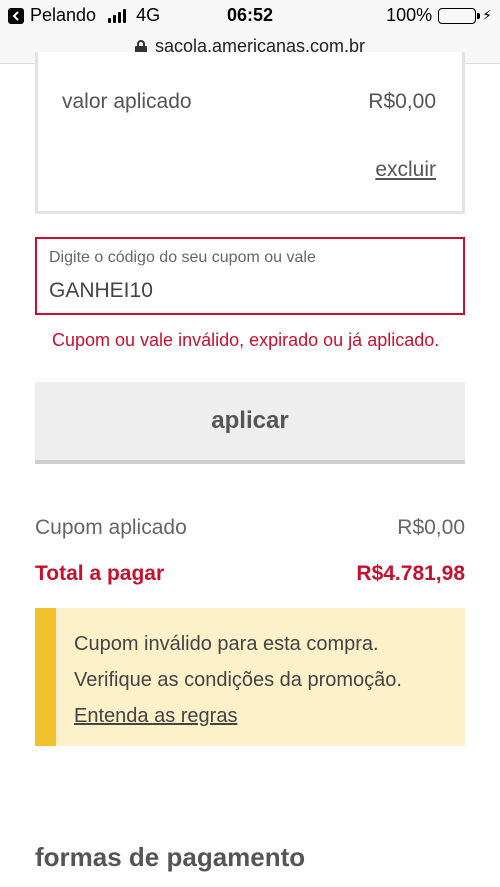  What do you see at coordinates (405, 170) in the screenshot?
I see `remove-coupon-link: excluir` at bounding box center [405, 170].